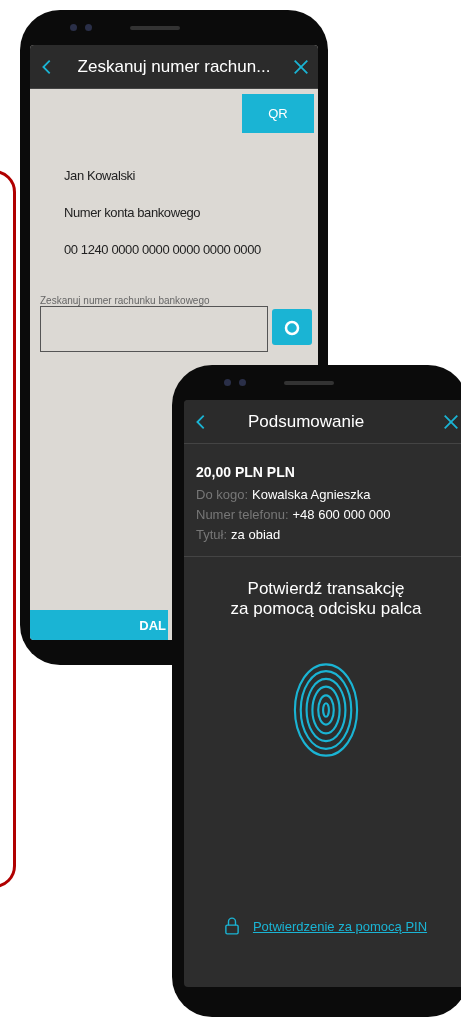 The height and width of the screenshot is (1022, 461). Describe the element at coordinates (163, 249) in the screenshot. I see `document-text: 00 1240 0000 0000 0000 0000 0000` at that location.